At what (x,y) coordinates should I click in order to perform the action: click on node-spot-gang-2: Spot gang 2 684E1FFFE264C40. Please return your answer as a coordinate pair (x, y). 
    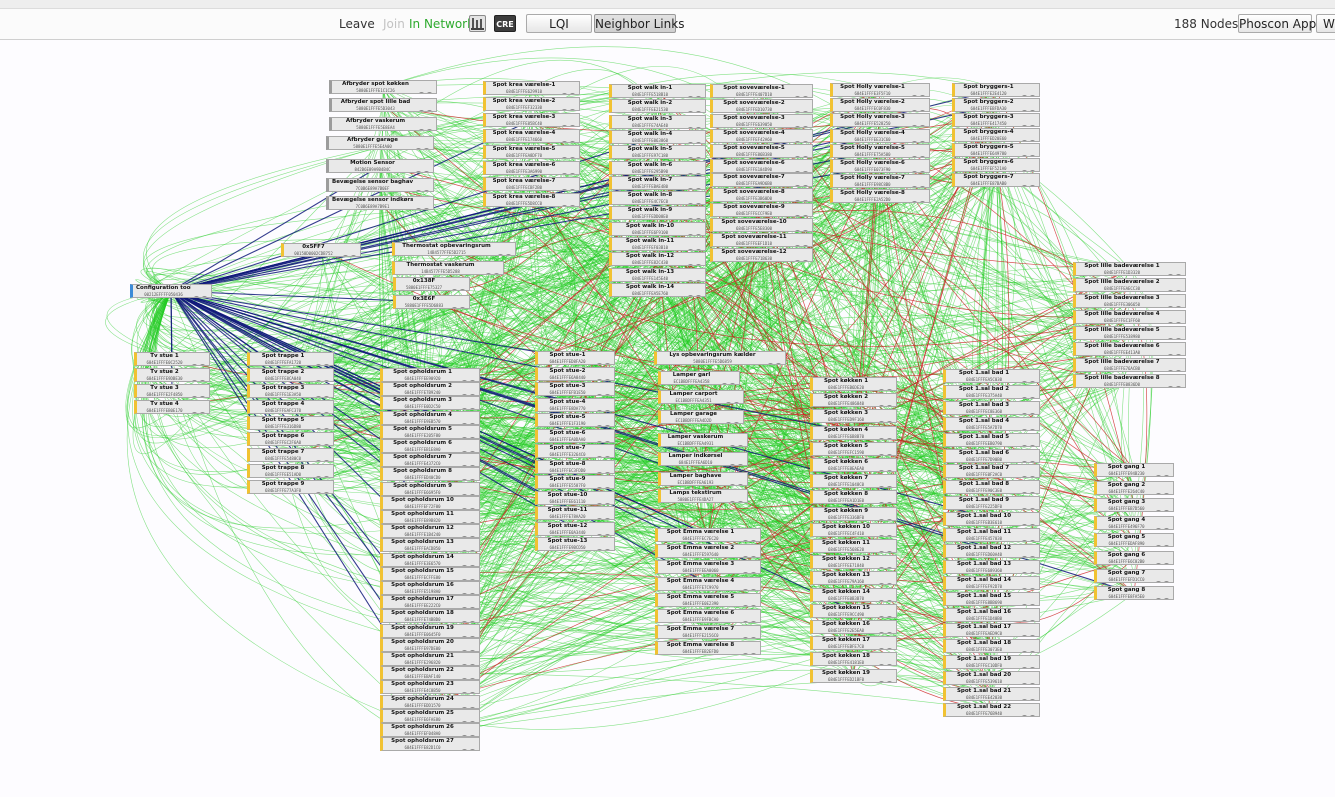
    Looking at the image, I should click on (1134, 487).